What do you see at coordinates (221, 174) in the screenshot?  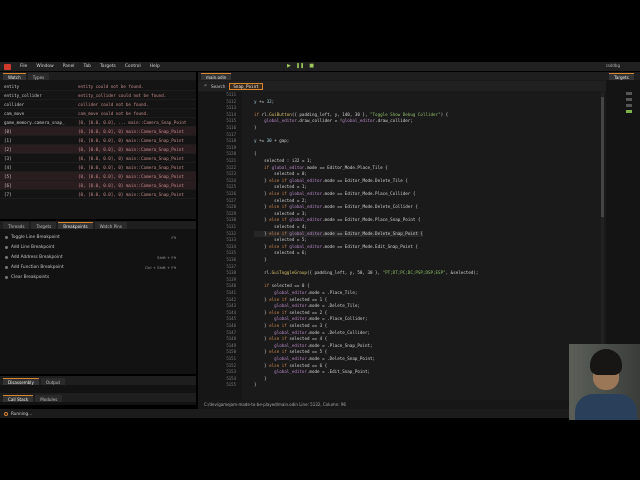 I see `line-number: 5123` at bounding box center [221, 174].